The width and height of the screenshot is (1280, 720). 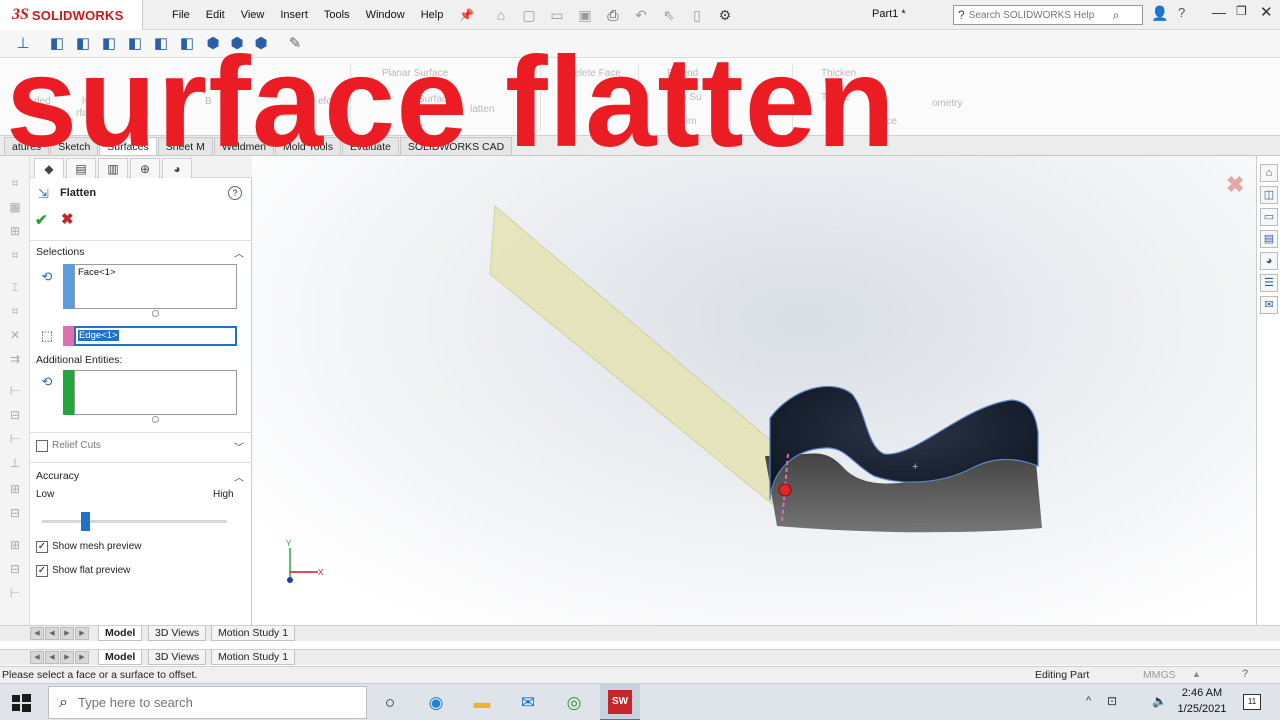 What do you see at coordinates (239, 476) in the screenshot?
I see `collapse-caret-icon: ︿` at bounding box center [239, 476].